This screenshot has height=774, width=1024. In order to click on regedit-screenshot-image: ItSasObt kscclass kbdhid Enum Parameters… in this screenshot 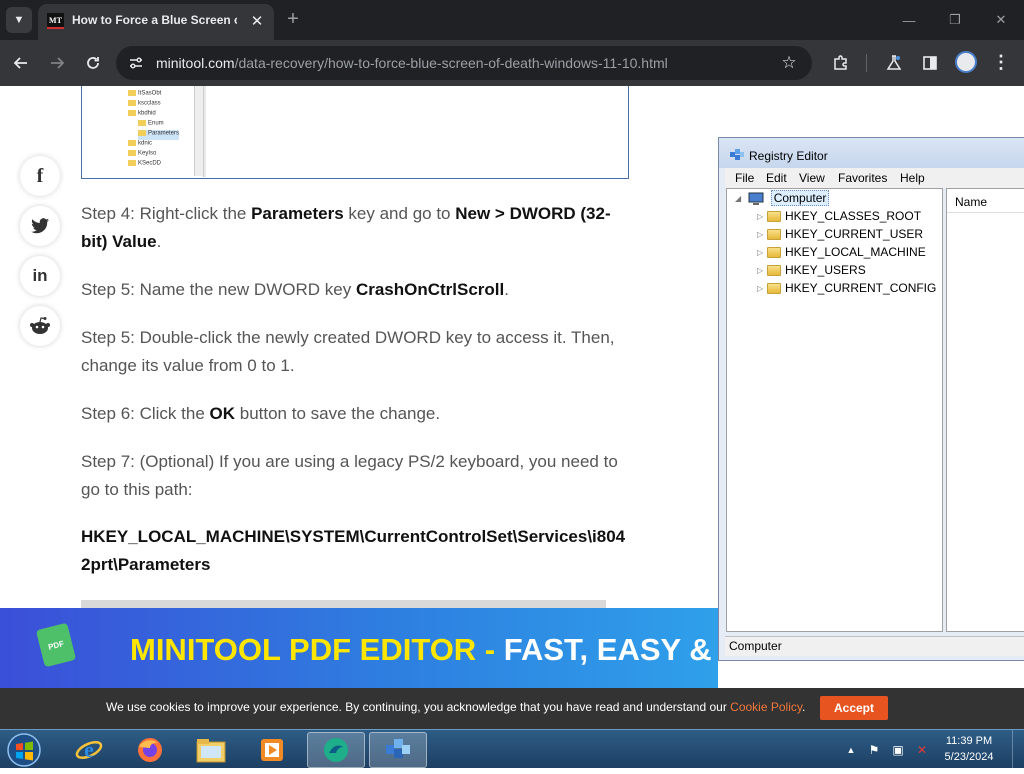, I will do `click(355, 132)`.